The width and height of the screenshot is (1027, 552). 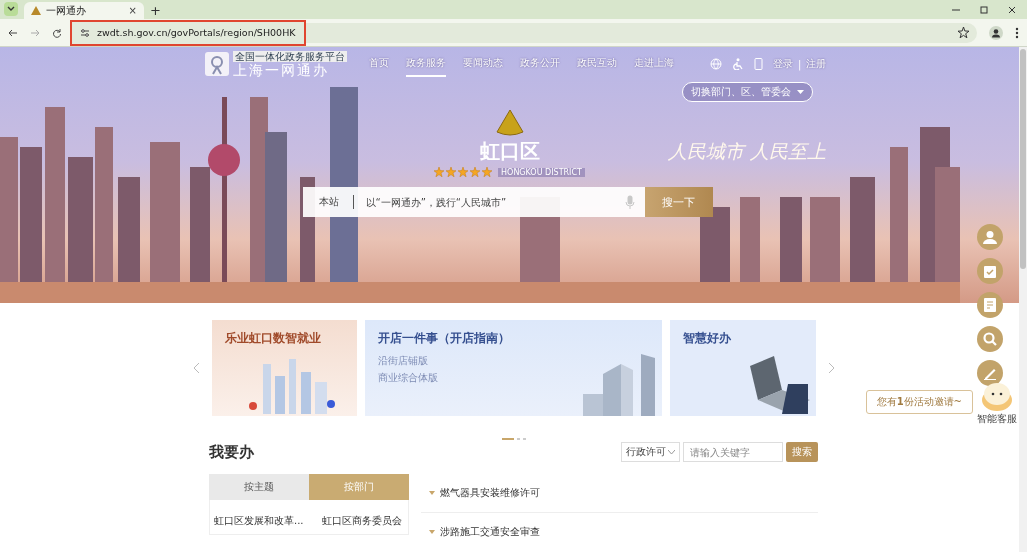 I want to click on back-icon, so click(x=13, y=32).